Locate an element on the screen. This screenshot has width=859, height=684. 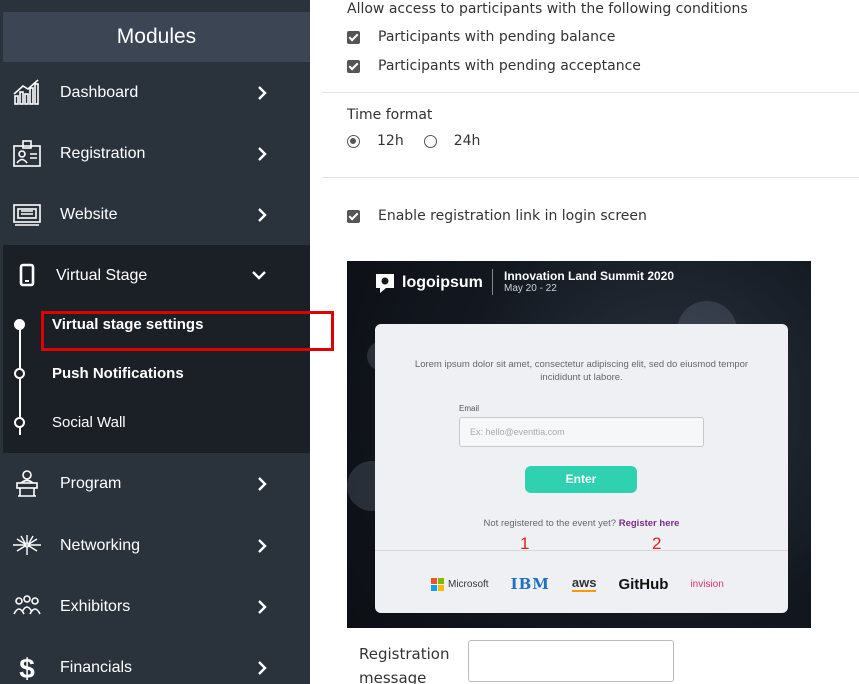
sidebar-item-exhibitors: Exhibitors is located at coordinates (156, 606).